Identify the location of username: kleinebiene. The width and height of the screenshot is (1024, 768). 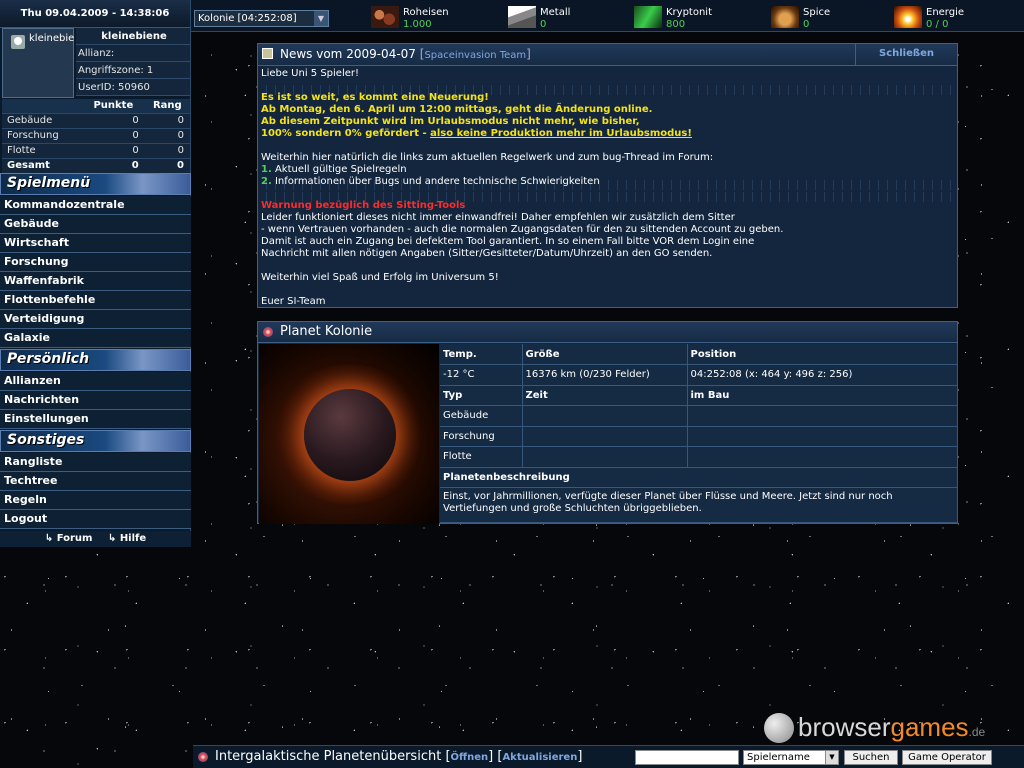
(133, 36).